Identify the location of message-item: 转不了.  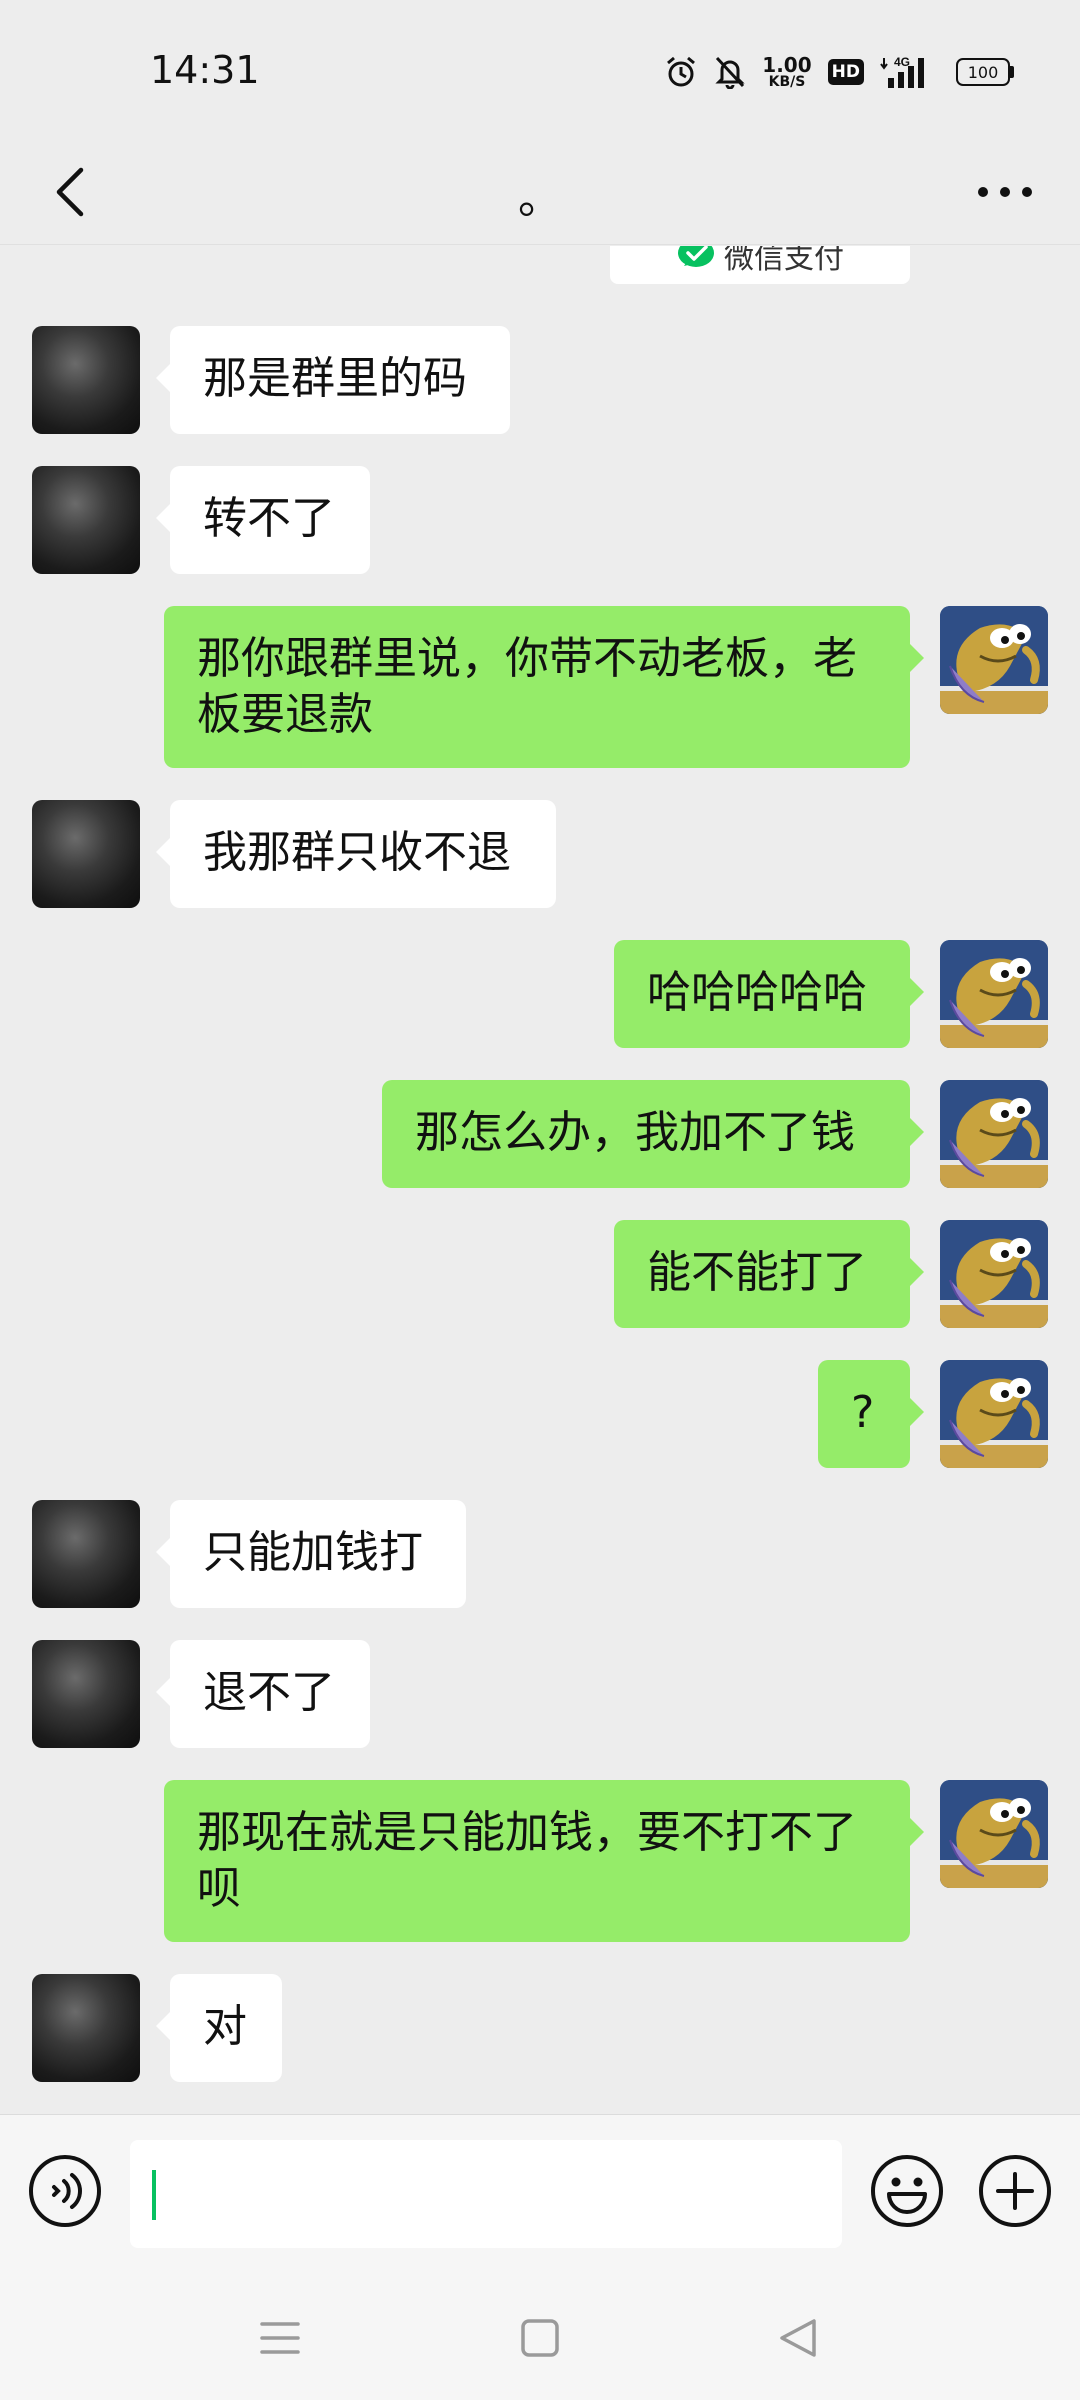
(540, 520).